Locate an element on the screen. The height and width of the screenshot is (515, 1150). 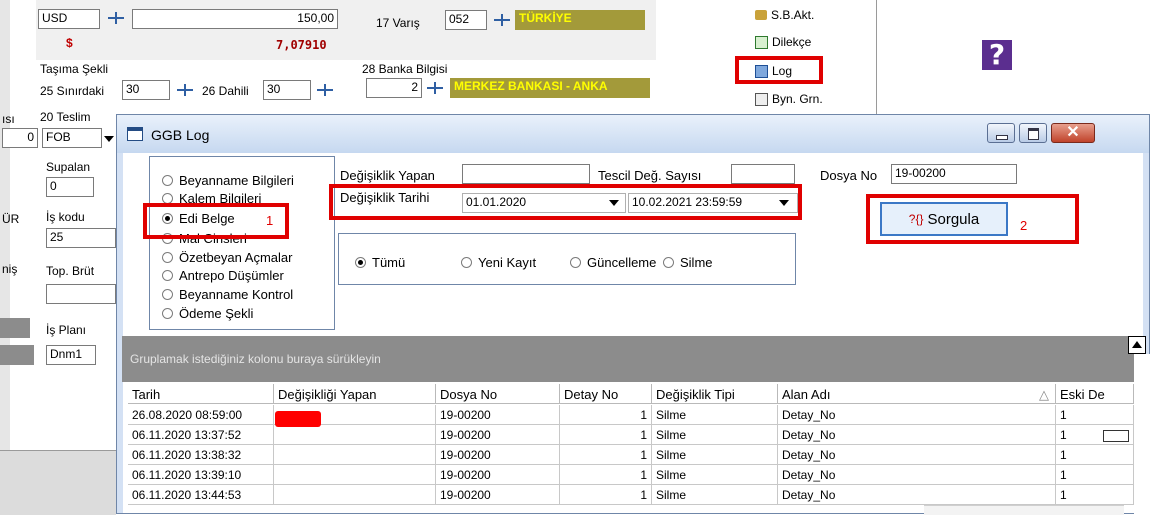
dilekce-button: Dilekçe is located at coordinates (783, 42).